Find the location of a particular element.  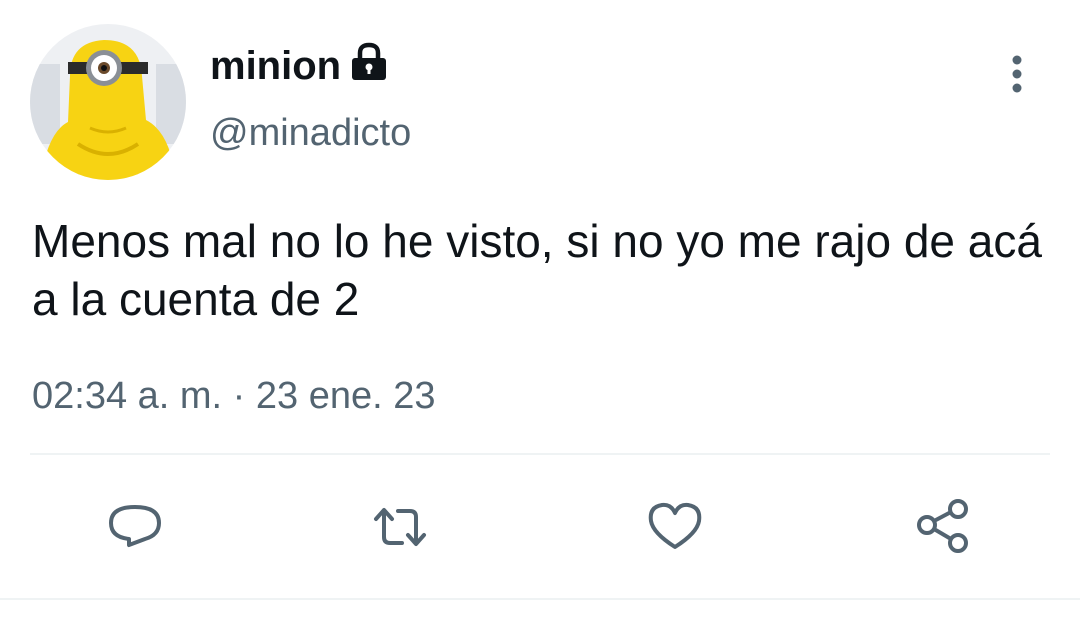

display-name: minion is located at coordinates (275, 66).